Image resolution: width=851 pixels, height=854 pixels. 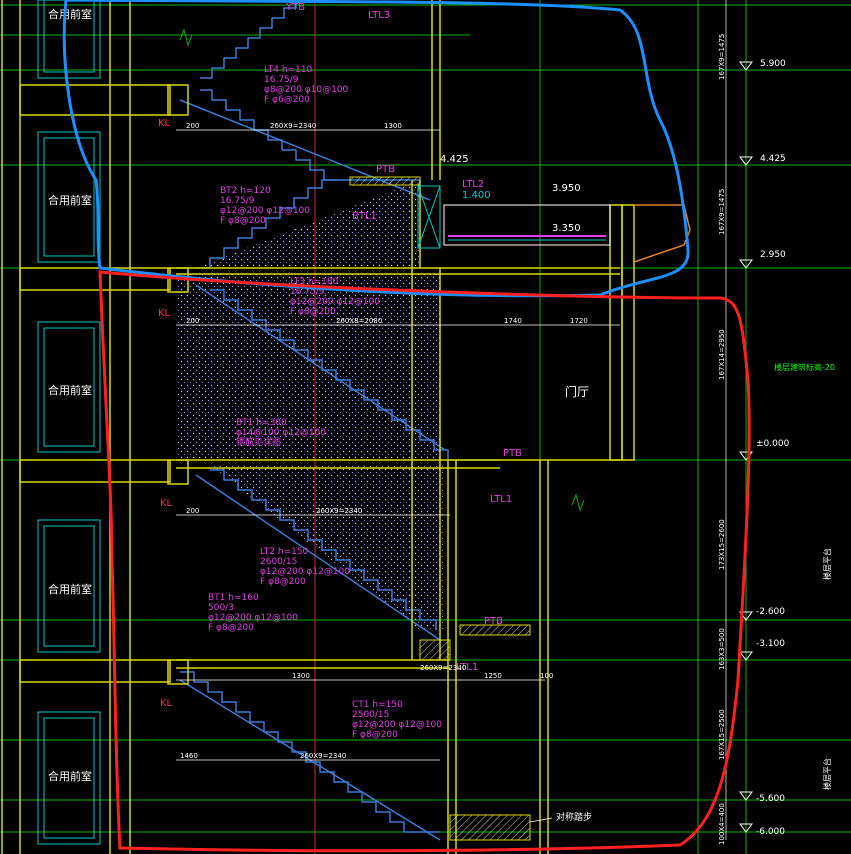 I want to click on label-ltl2: LTL2, so click(x=473, y=184).